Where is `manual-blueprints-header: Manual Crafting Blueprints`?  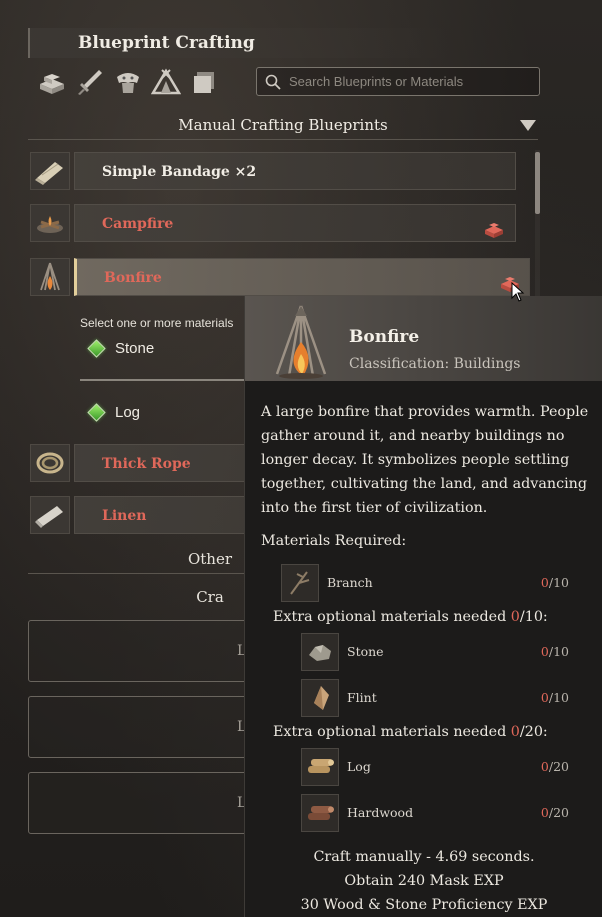
manual-blueprints-header: Manual Crafting Blueprints is located at coordinates (283, 125).